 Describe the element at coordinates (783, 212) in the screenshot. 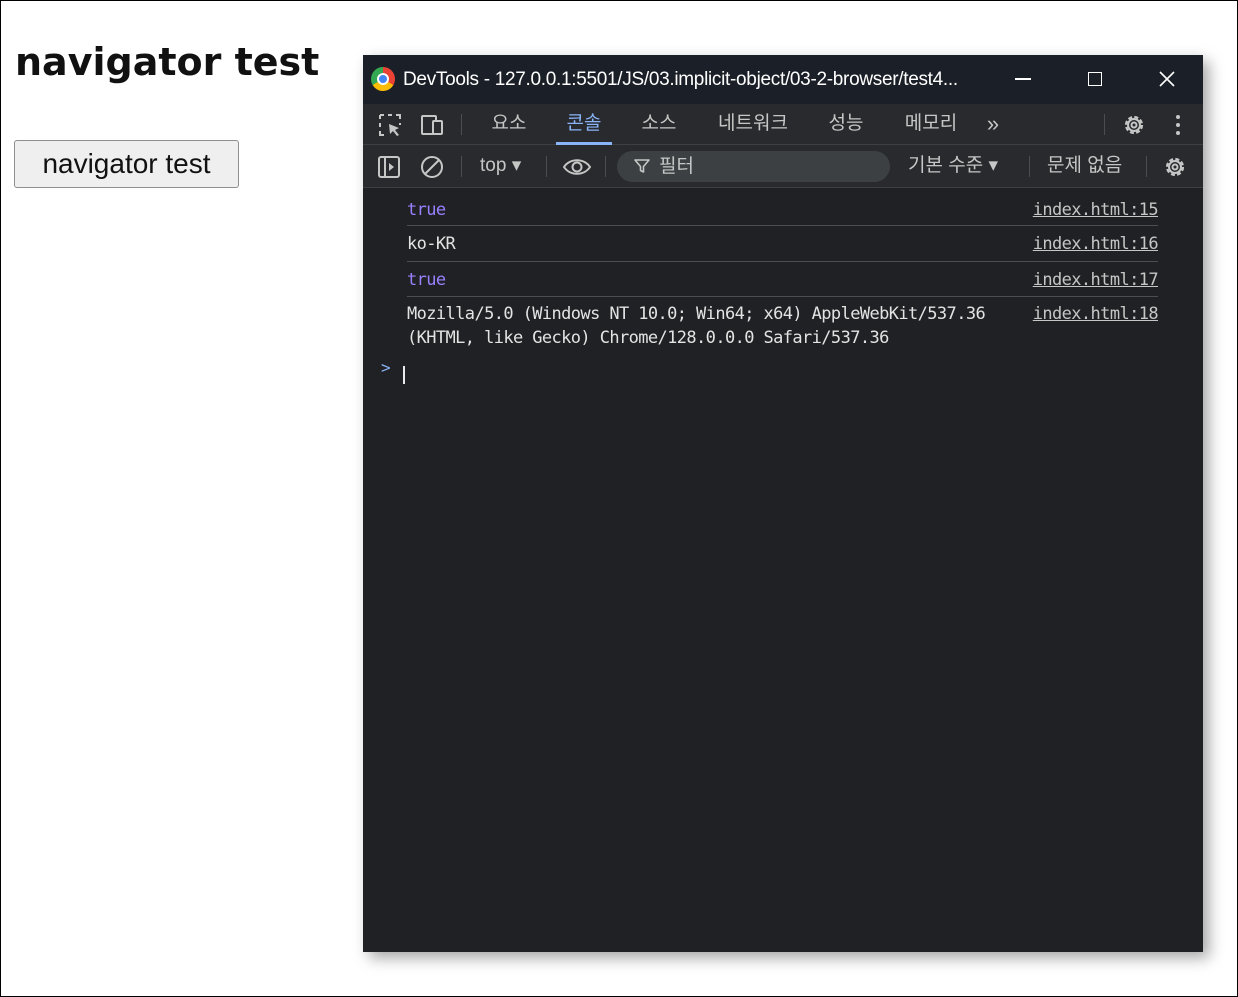

I see `console-message-row: true index.html:15` at that location.